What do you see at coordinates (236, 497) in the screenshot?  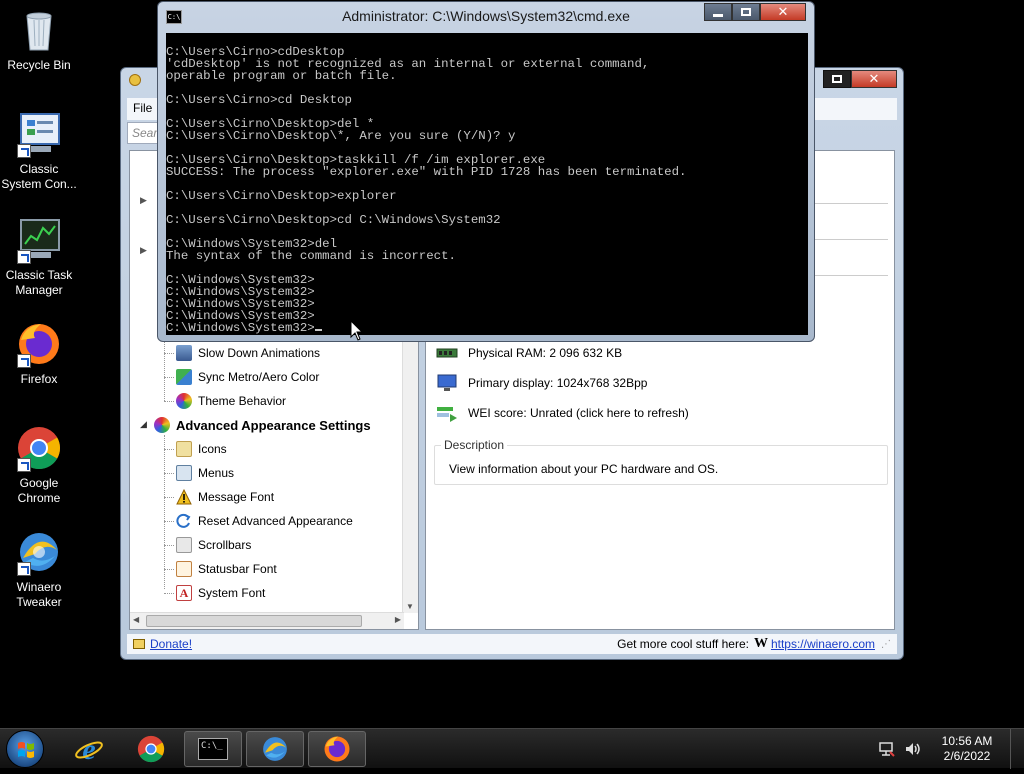 I see `tree-item-label: Message Font` at bounding box center [236, 497].